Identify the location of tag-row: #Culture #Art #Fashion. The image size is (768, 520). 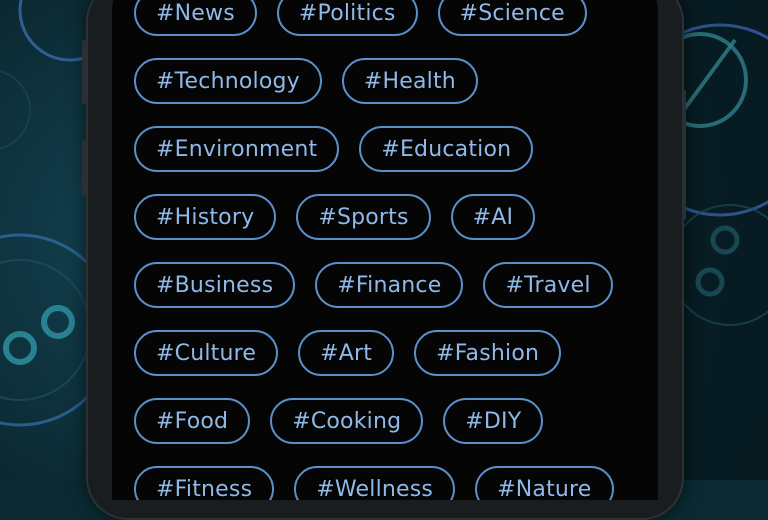
(348, 353).